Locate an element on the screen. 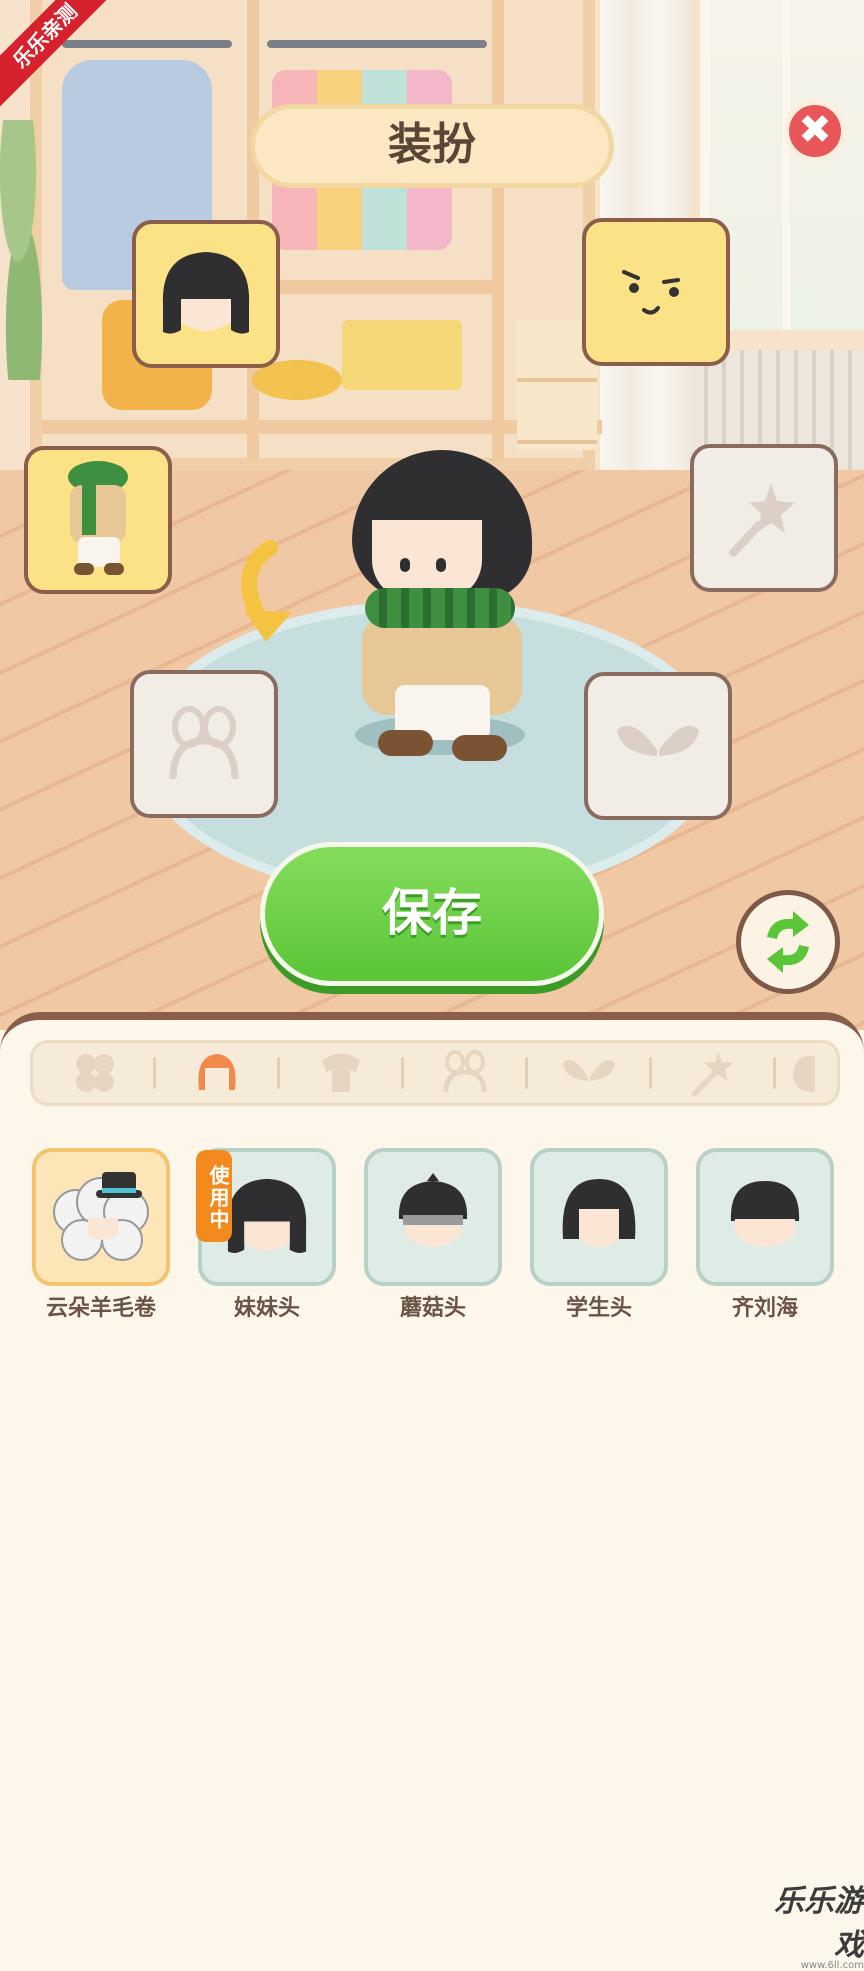 Image resolution: width=864 pixels, height=1971 pixels. hand-item-slot is located at coordinates (764, 518).